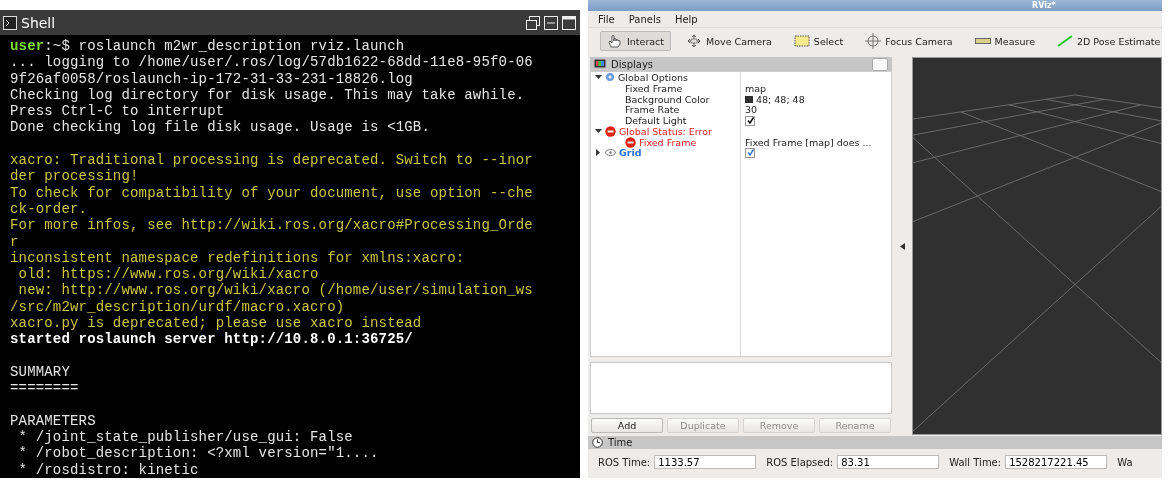 The height and width of the screenshot is (486, 1170). Describe the element at coordinates (185, 437) in the screenshot. I see `terminal-line: * /joint_state_publisher/use_gui: False` at that location.